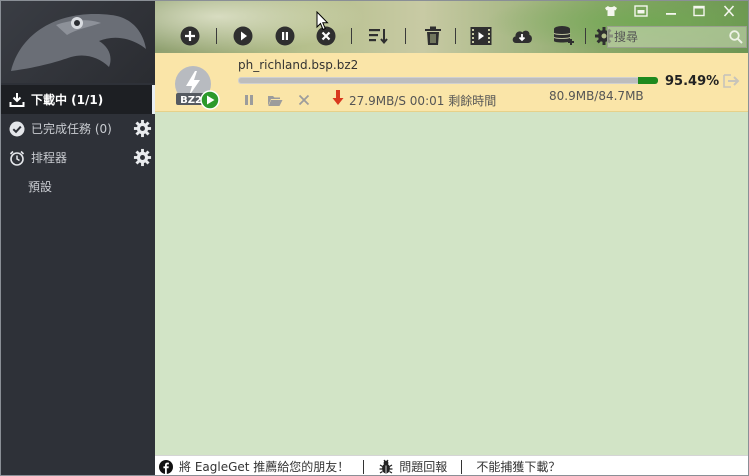 The width and height of the screenshot is (749, 476). Describe the element at coordinates (412, 466) in the screenshot. I see `feedback-link: 問題回報` at that location.